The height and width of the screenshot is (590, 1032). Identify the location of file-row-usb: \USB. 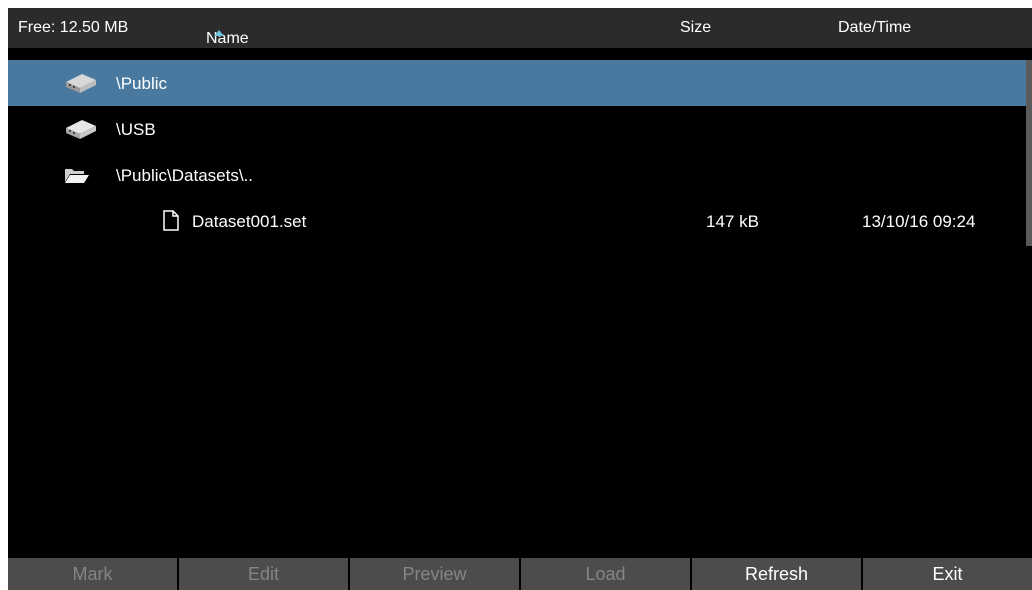
(517, 129).